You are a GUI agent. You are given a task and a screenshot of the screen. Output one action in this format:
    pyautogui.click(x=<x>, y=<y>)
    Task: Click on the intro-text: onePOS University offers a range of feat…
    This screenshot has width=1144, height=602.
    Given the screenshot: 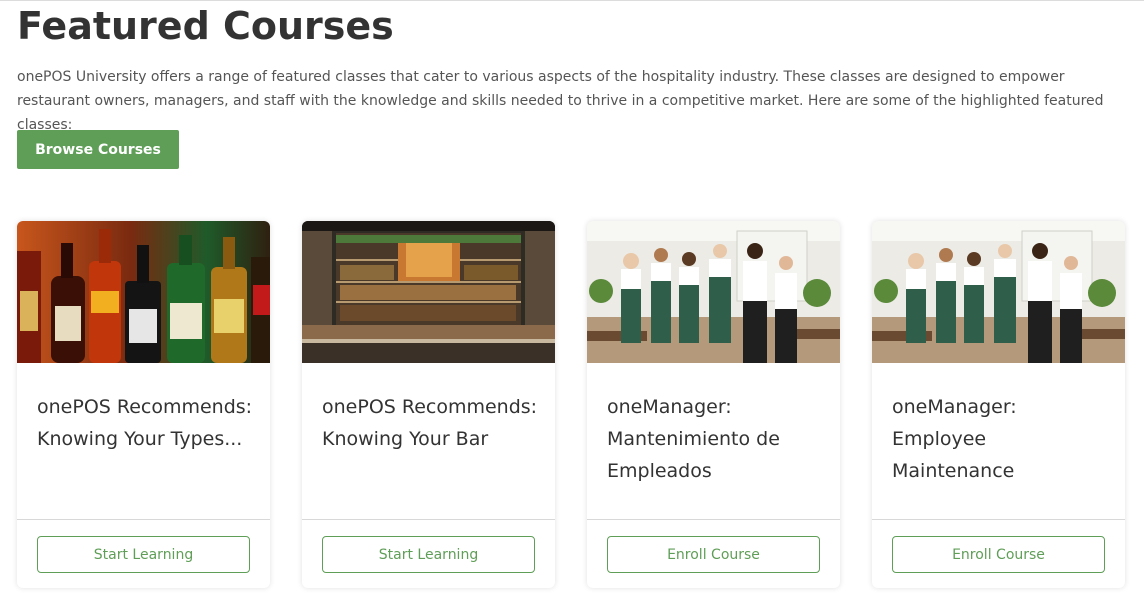 What is the action you would take?
    pyautogui.click(x=560, y=101)
    